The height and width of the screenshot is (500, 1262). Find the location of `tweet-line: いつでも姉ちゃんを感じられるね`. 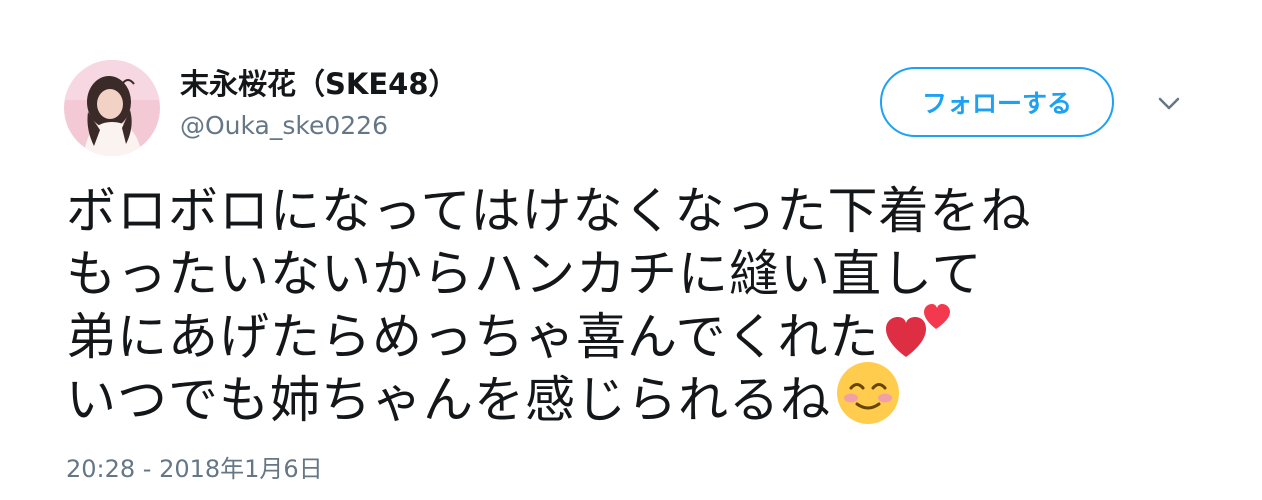

tweet-line: いつでも姉ちゃんを感じられるね is located at coordinates (636, 397).